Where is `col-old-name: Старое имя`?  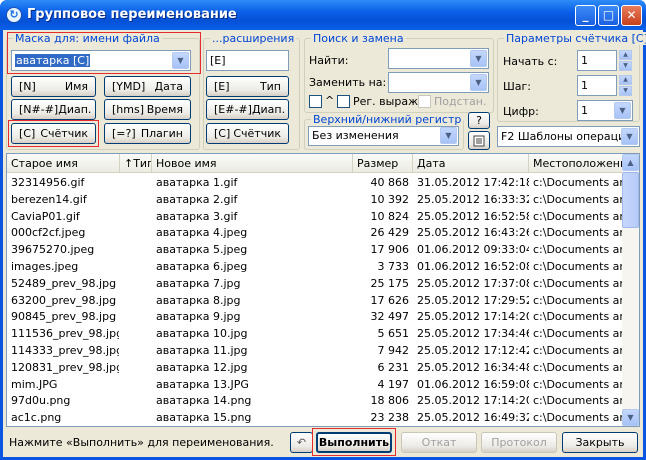 col-old-name: Старое имя is located at coordinates (63, 163).